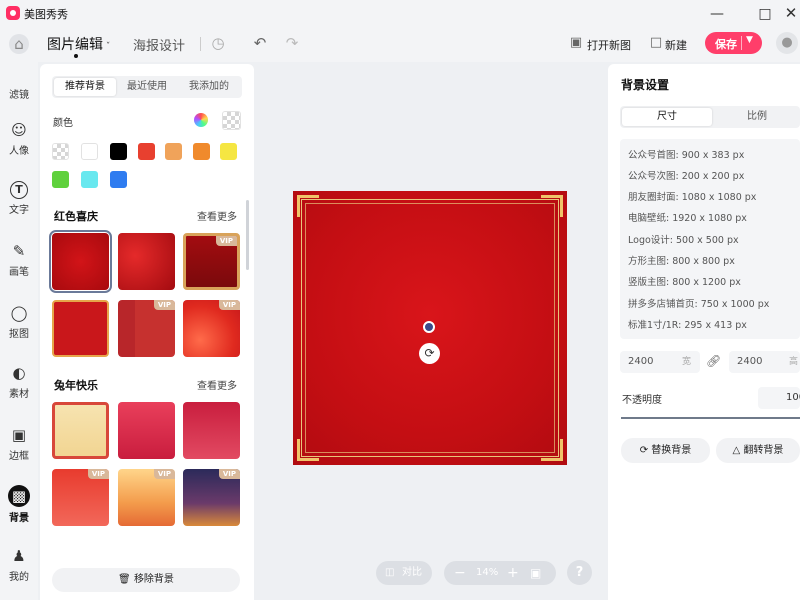  I want to click on width-value: 2400, so click(641, 361).